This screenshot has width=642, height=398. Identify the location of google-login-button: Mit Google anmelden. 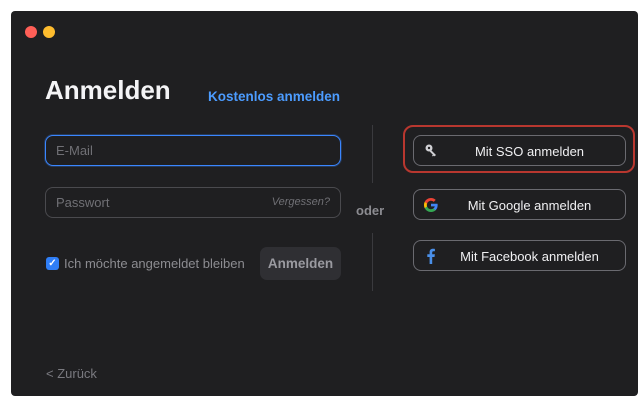
(519, 204).